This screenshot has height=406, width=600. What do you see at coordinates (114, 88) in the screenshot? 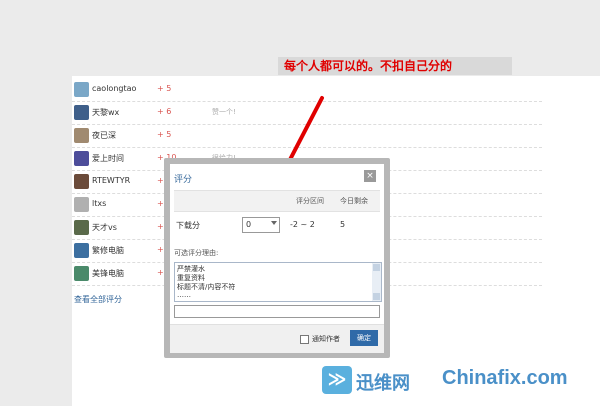
I see `rater-name: caolongtao` at bounding box center [114, 88].